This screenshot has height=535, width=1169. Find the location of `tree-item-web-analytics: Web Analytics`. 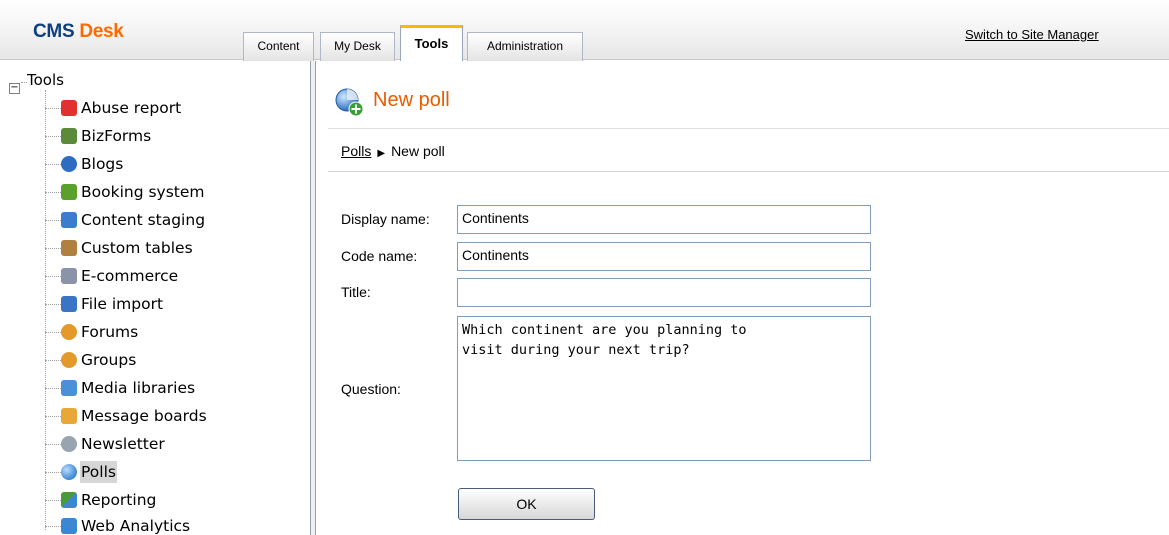

tree-item-web-analytics: Web Analytics is located at coordinates (118, 524).